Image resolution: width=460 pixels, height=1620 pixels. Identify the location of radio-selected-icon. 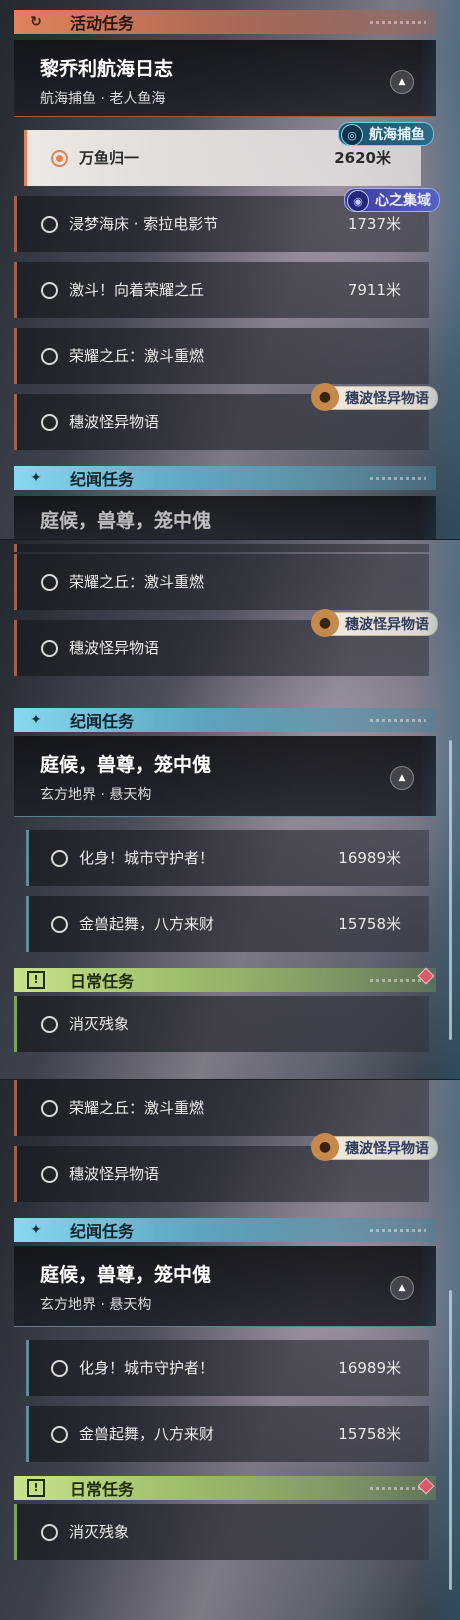
(59, 158).